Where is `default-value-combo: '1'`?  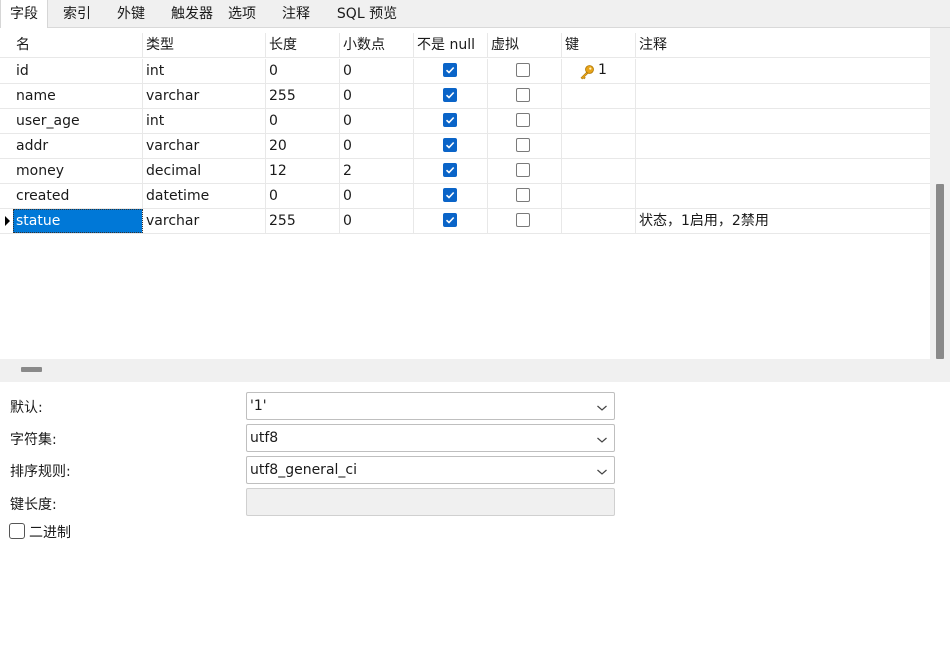
default-value-combo: '1' is located at coordinates (430, 406).